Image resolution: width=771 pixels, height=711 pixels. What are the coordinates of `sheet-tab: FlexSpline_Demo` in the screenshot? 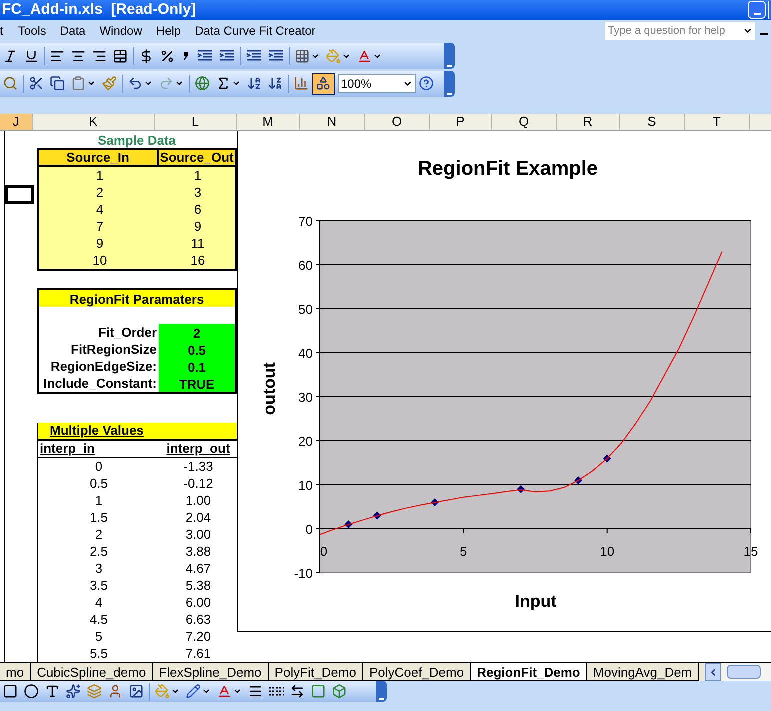 It's located at (211, 672).